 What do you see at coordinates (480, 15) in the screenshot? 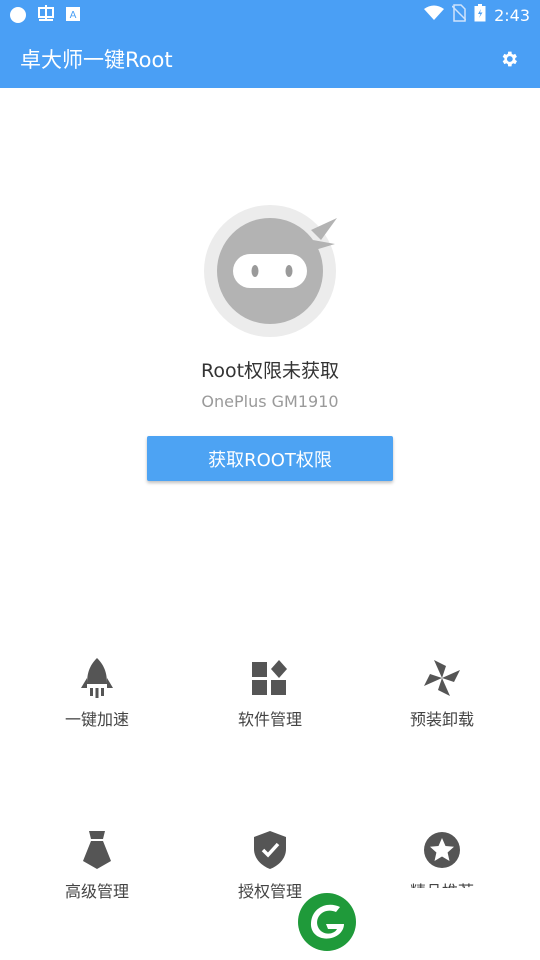
I see `battery-icon` at bounding box center [480, 15].